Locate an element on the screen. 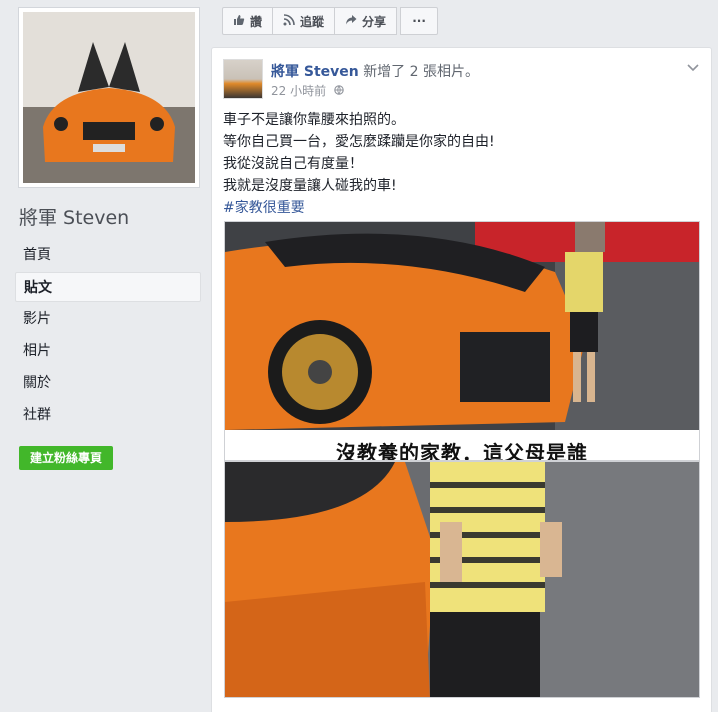 The height and width of the screenshot is (712, 718). globe-icon is located at coordinates (339, 91).